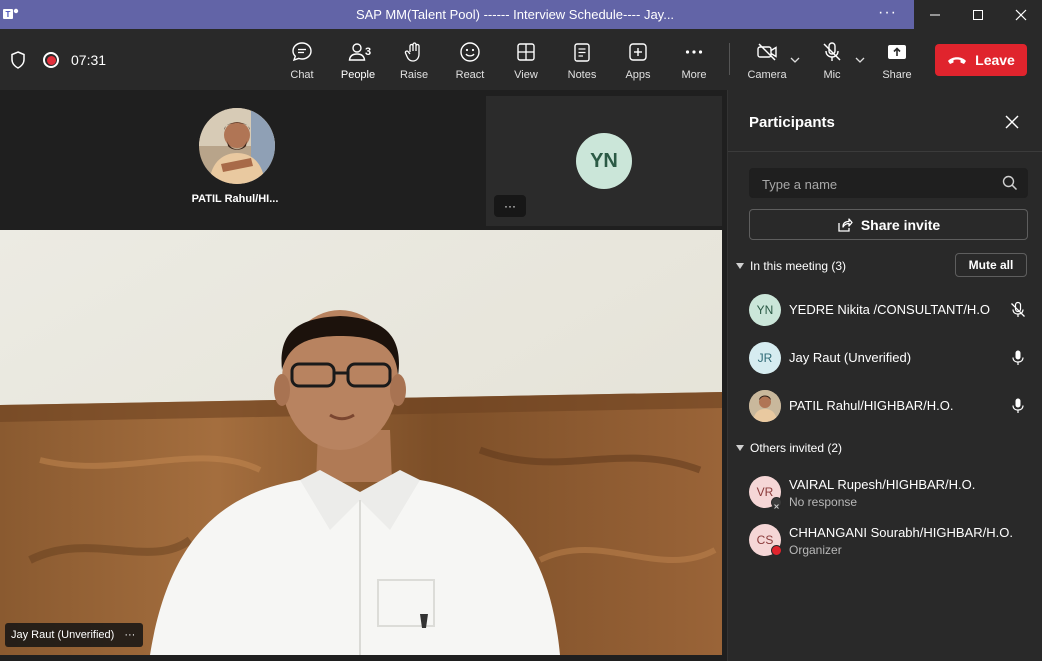 The height and width of the screenshot is (661, 1042). Describe the element at coordinates (882, 484) in the screenshot. I see `participant-name: VAIRAL Rupesh/HIGHBAR/H.O.` at that location.